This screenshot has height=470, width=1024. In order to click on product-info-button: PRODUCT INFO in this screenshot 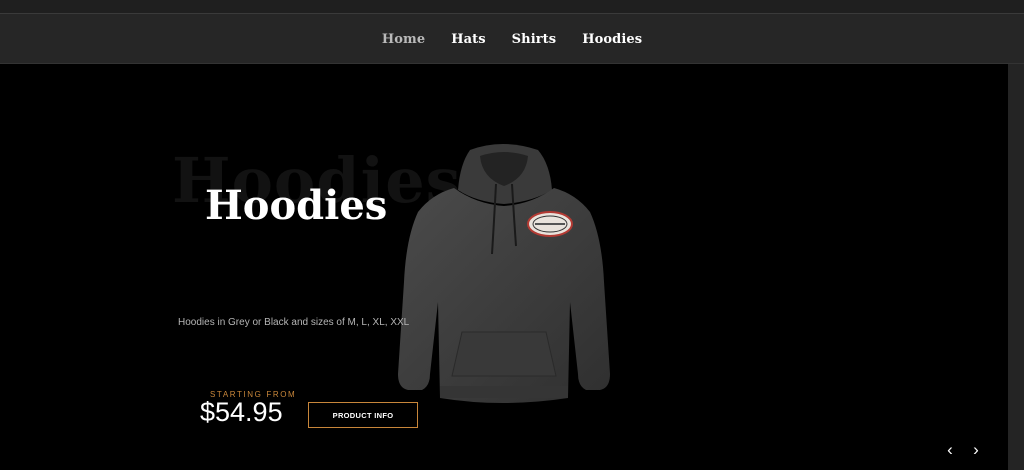, I will do `click(363, 415)`.